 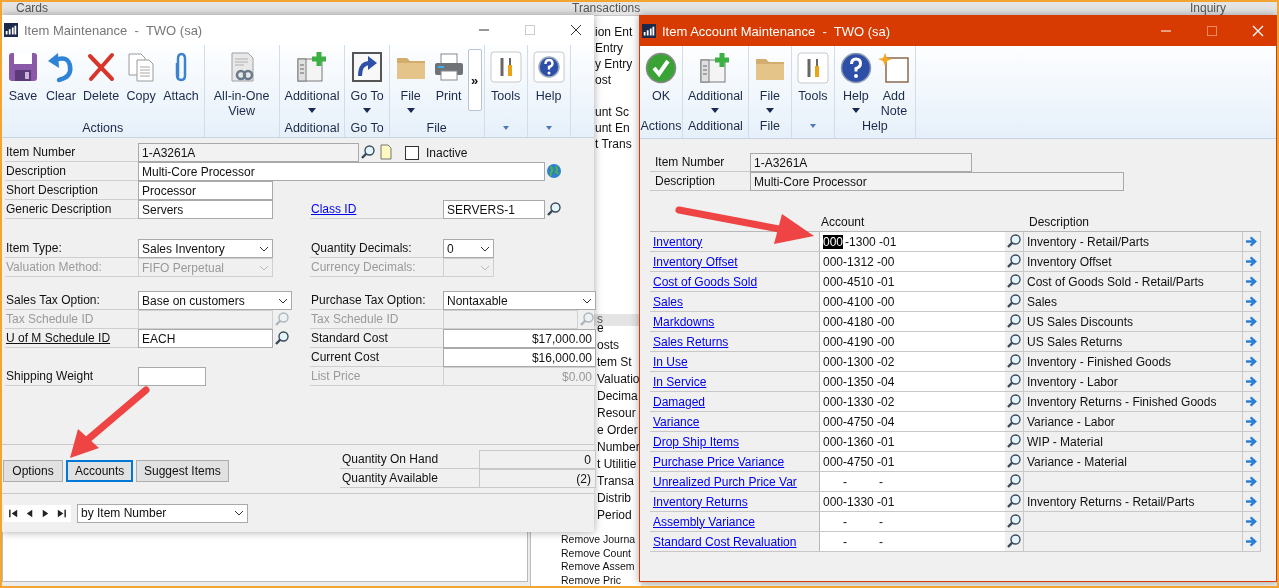 I want to click on account-type-link: Purchase Price Variance, so click(x=719, y=461).